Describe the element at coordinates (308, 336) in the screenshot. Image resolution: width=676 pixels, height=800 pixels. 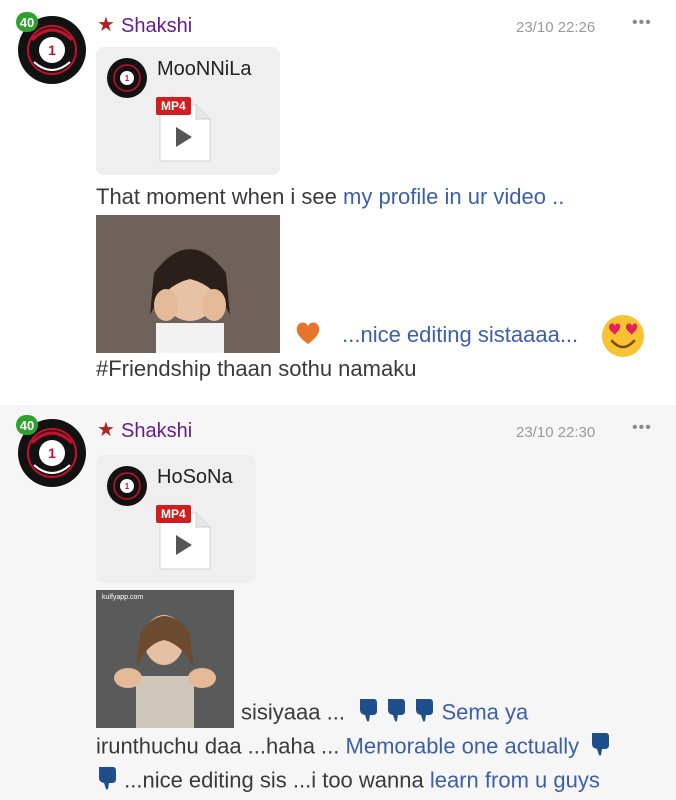
I see `orange-heart-icon` at that location.